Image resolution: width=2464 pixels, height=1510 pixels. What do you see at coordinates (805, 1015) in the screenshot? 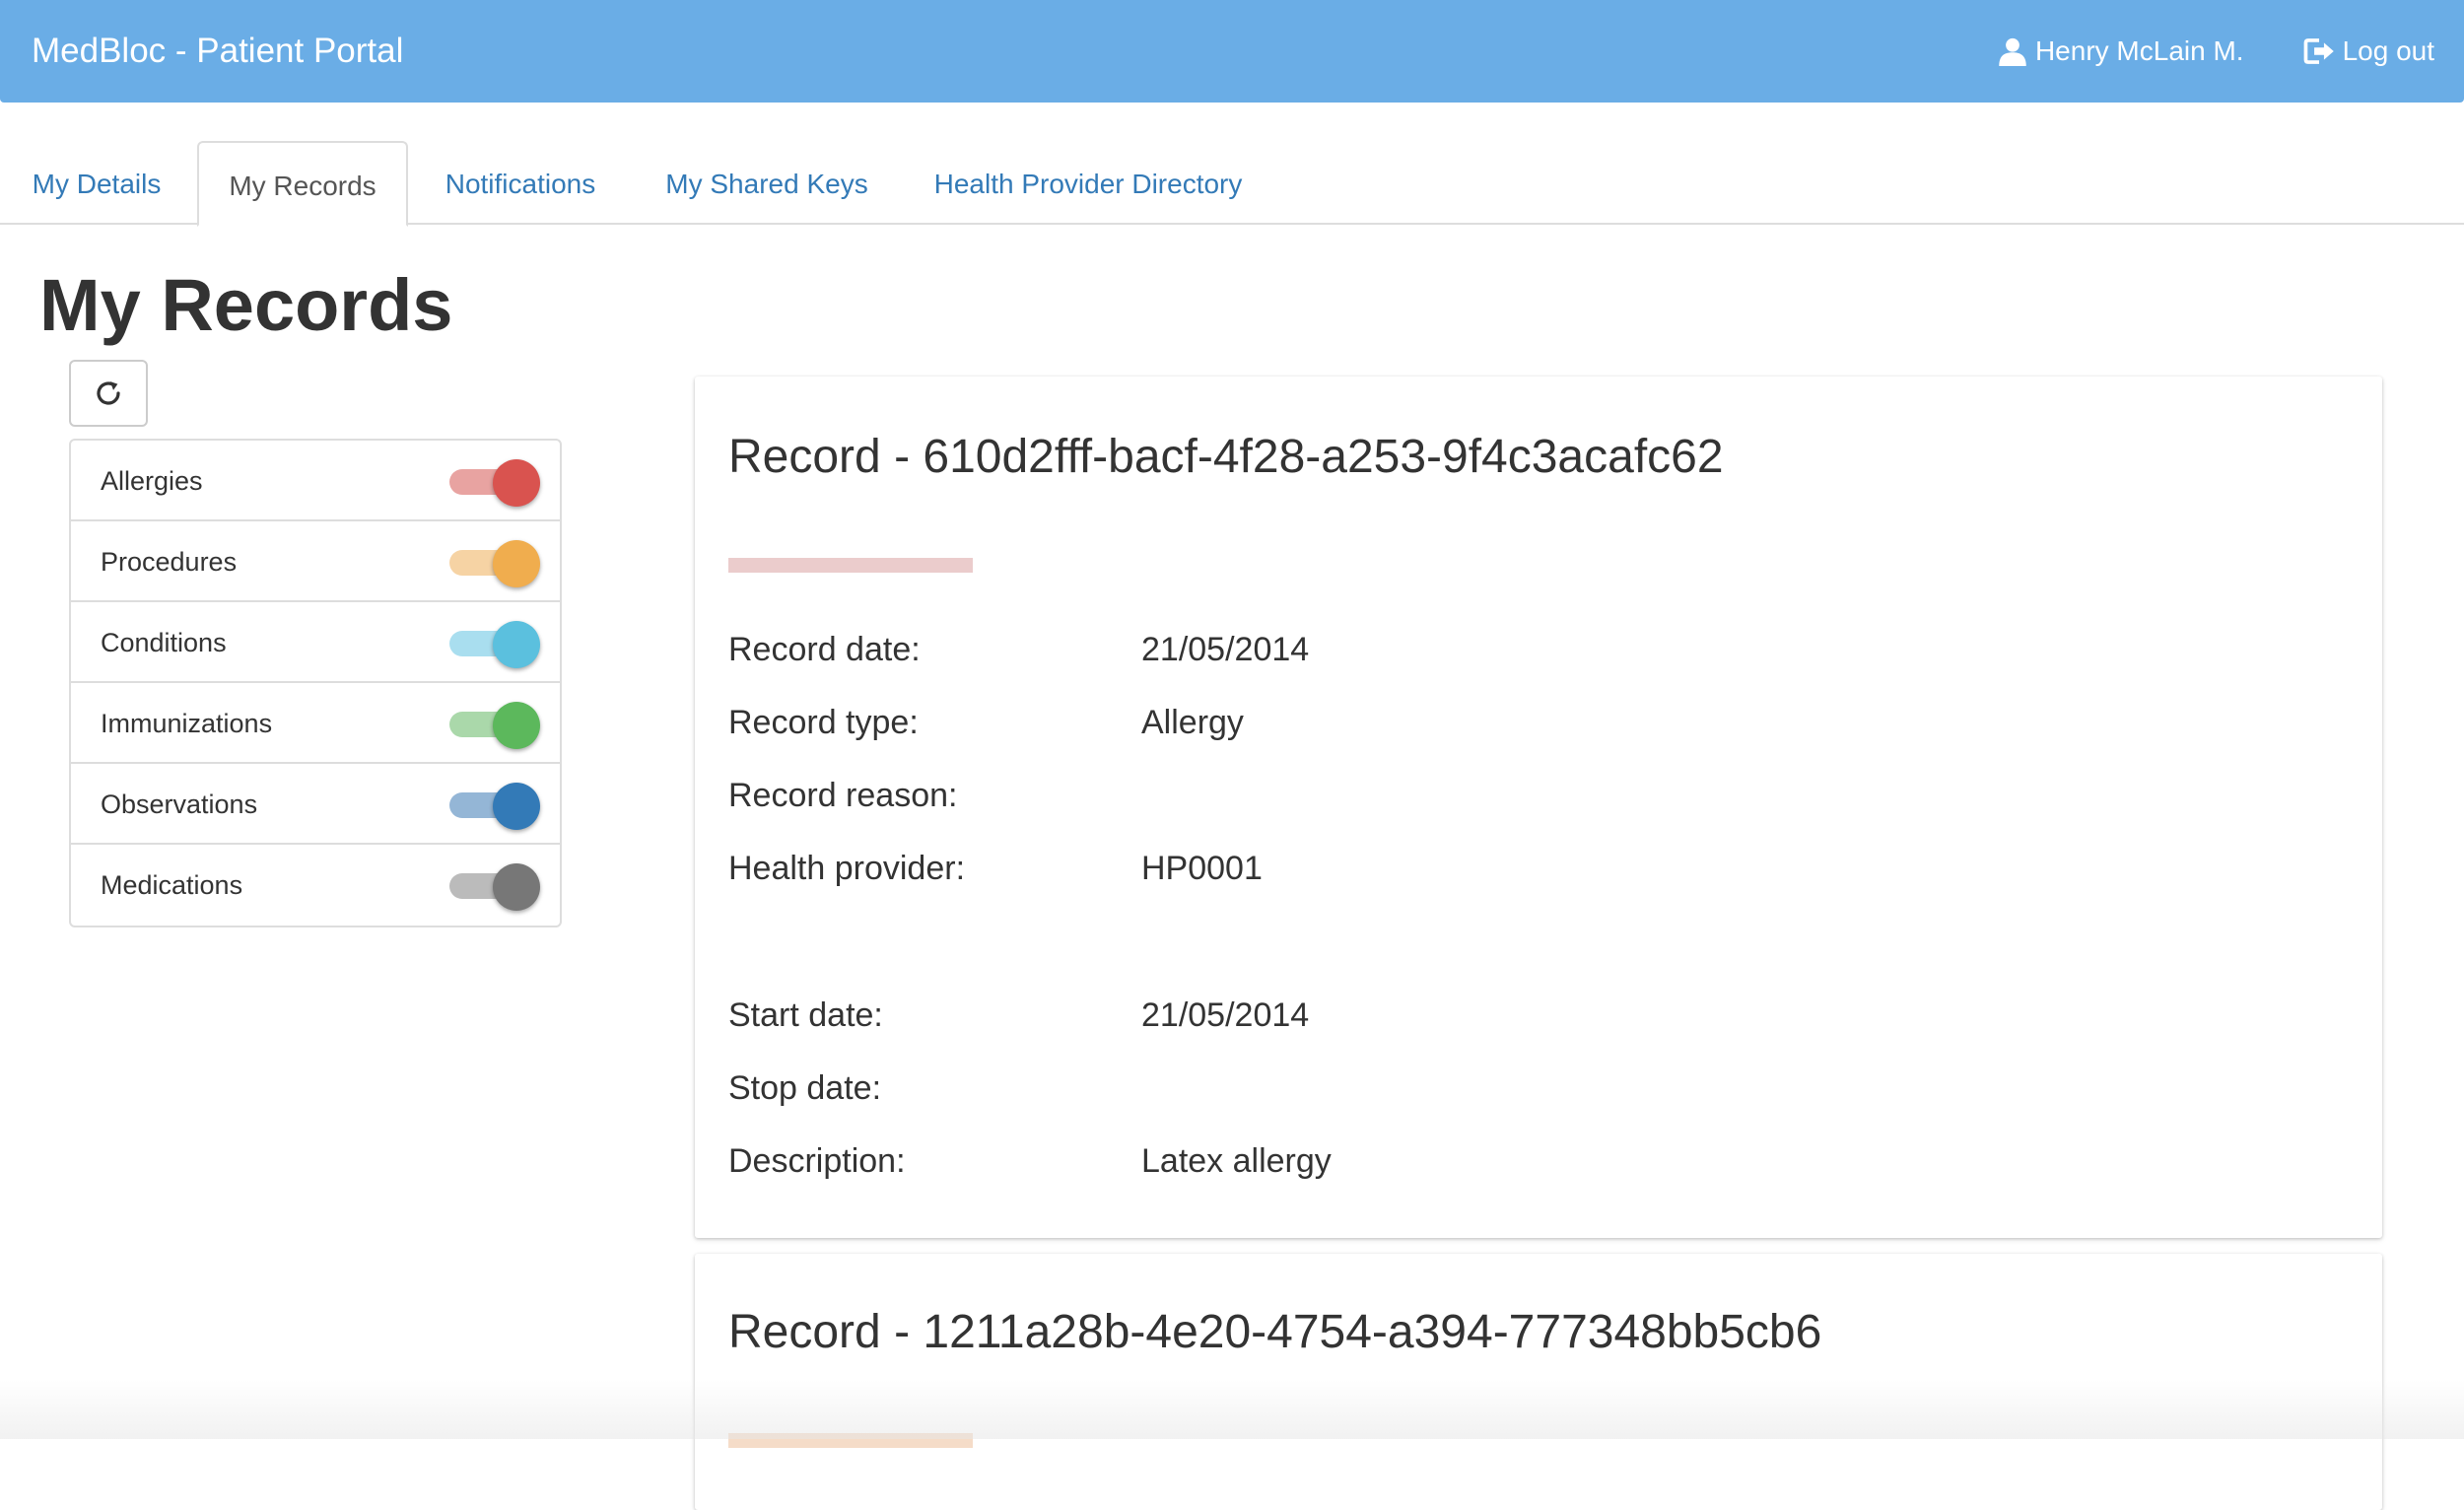
I see `start-date-label: Start date:` at bounding box center [805, 1015].